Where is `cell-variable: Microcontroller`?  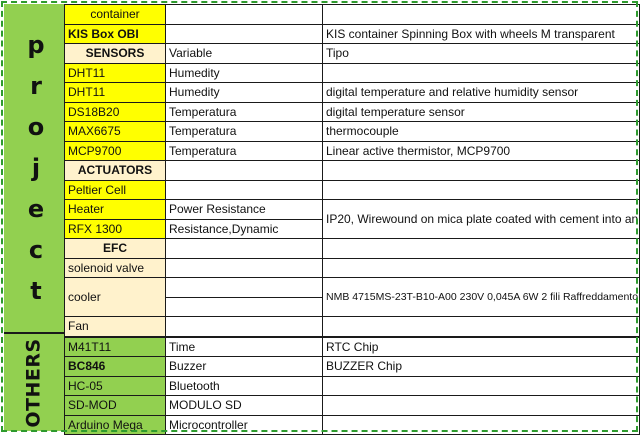 cell-variable: Microcontroller is located at coordinates (244, 424).